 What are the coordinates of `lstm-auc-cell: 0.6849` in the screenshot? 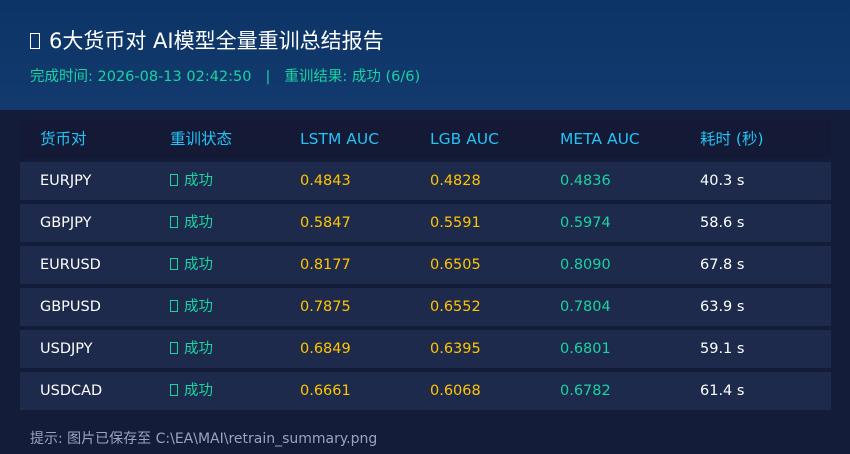 It's located at (325, 349).